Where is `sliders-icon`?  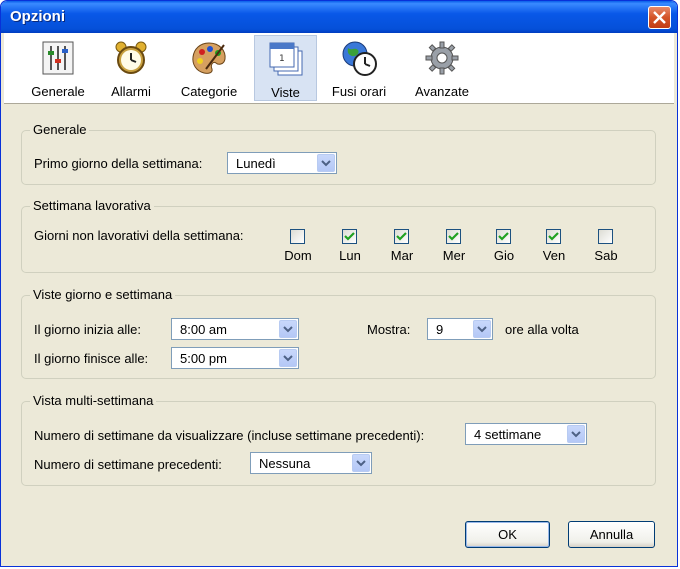
sliders-icon is located at coordinates (58, 58).